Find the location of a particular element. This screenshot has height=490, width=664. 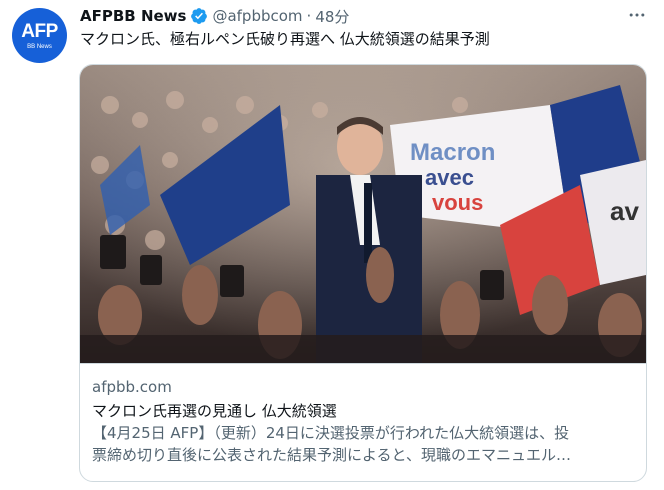

card-domain: afpbb.com is located at coordinates (132, 387).